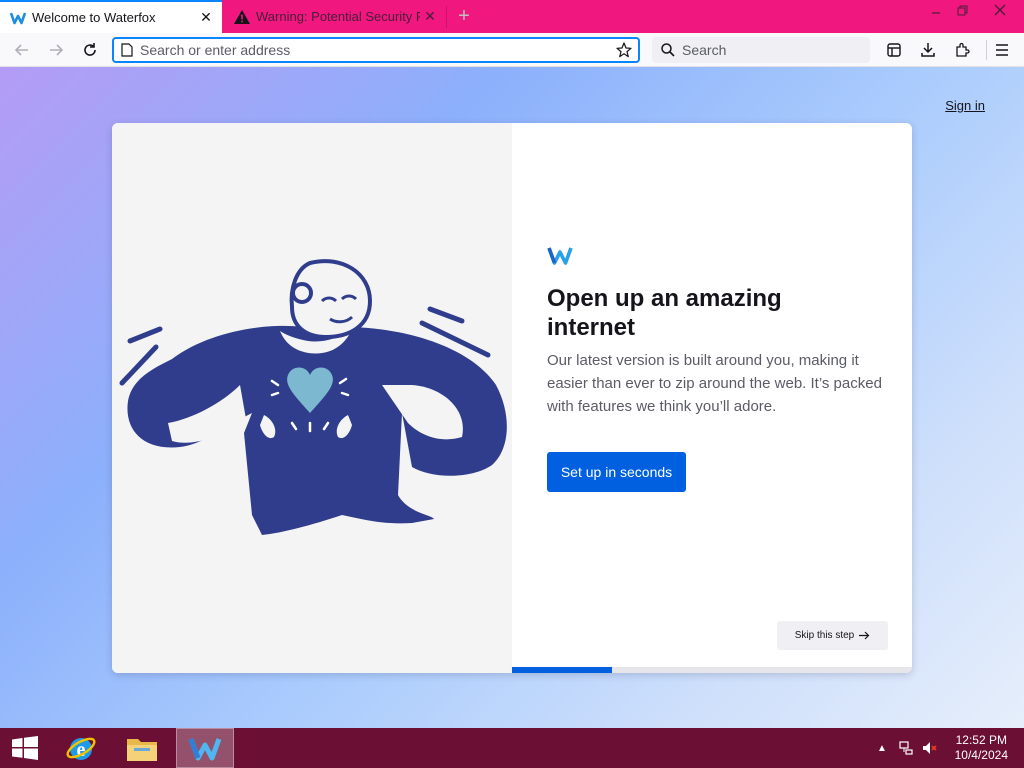  What do you see at coordinates (624, 50) in the screenshot?
I see `bookmark-star-icon` at bounding box center [624, 50].